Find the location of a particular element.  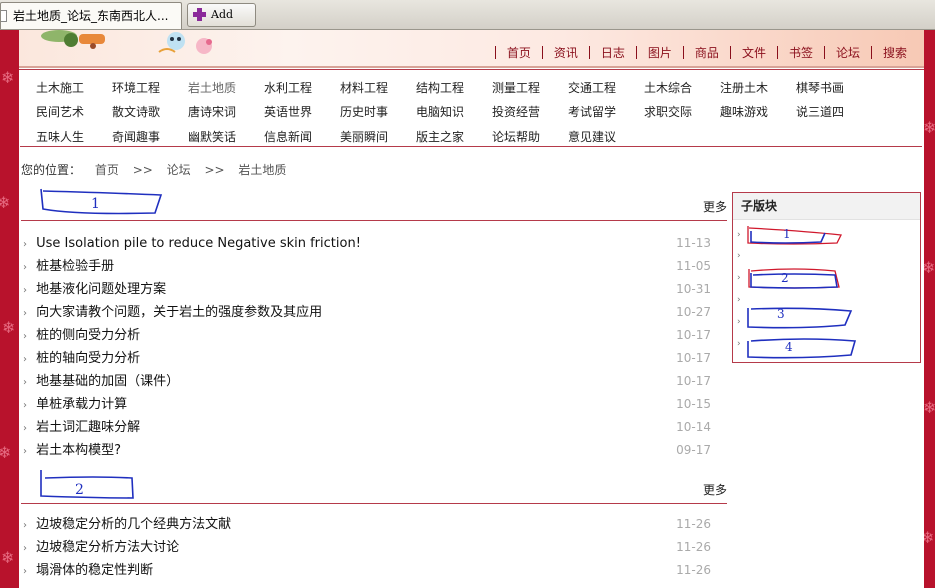

category-link: 棋琴书画 is located at coordinates (834, 87).